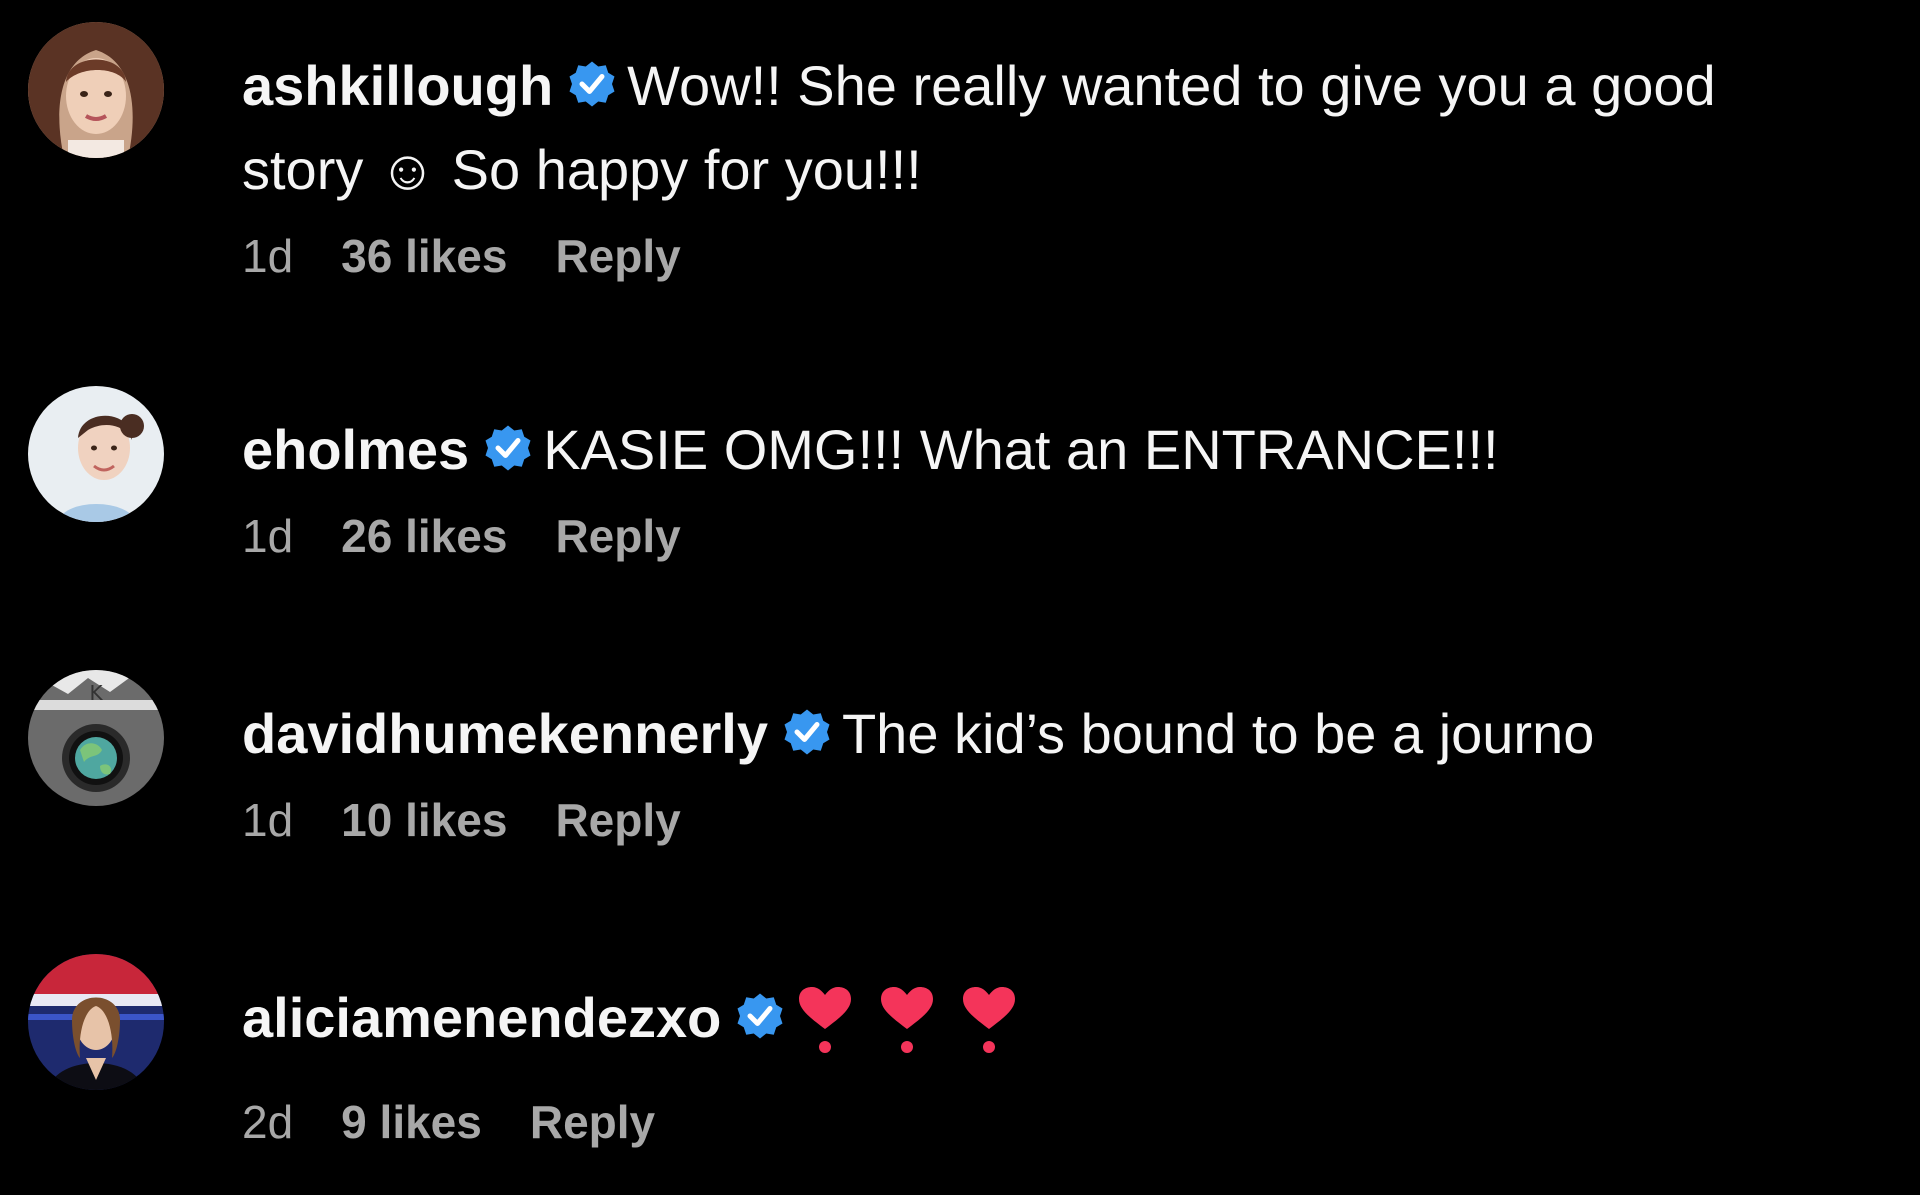 The height and width of the screenshot is (1195, 1920). Describe the element at coordinates (1218, 733) in the screenshot. I see `comment-message: The kid’s bound to be a journo` at that location.